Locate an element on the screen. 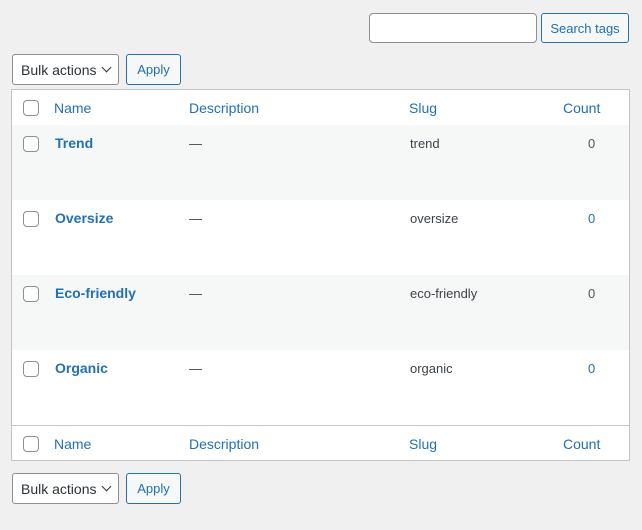 Image resolution: width=642 pixels, height=530 pixels. column-name-footer: Name is located at coordinates (72, 444).